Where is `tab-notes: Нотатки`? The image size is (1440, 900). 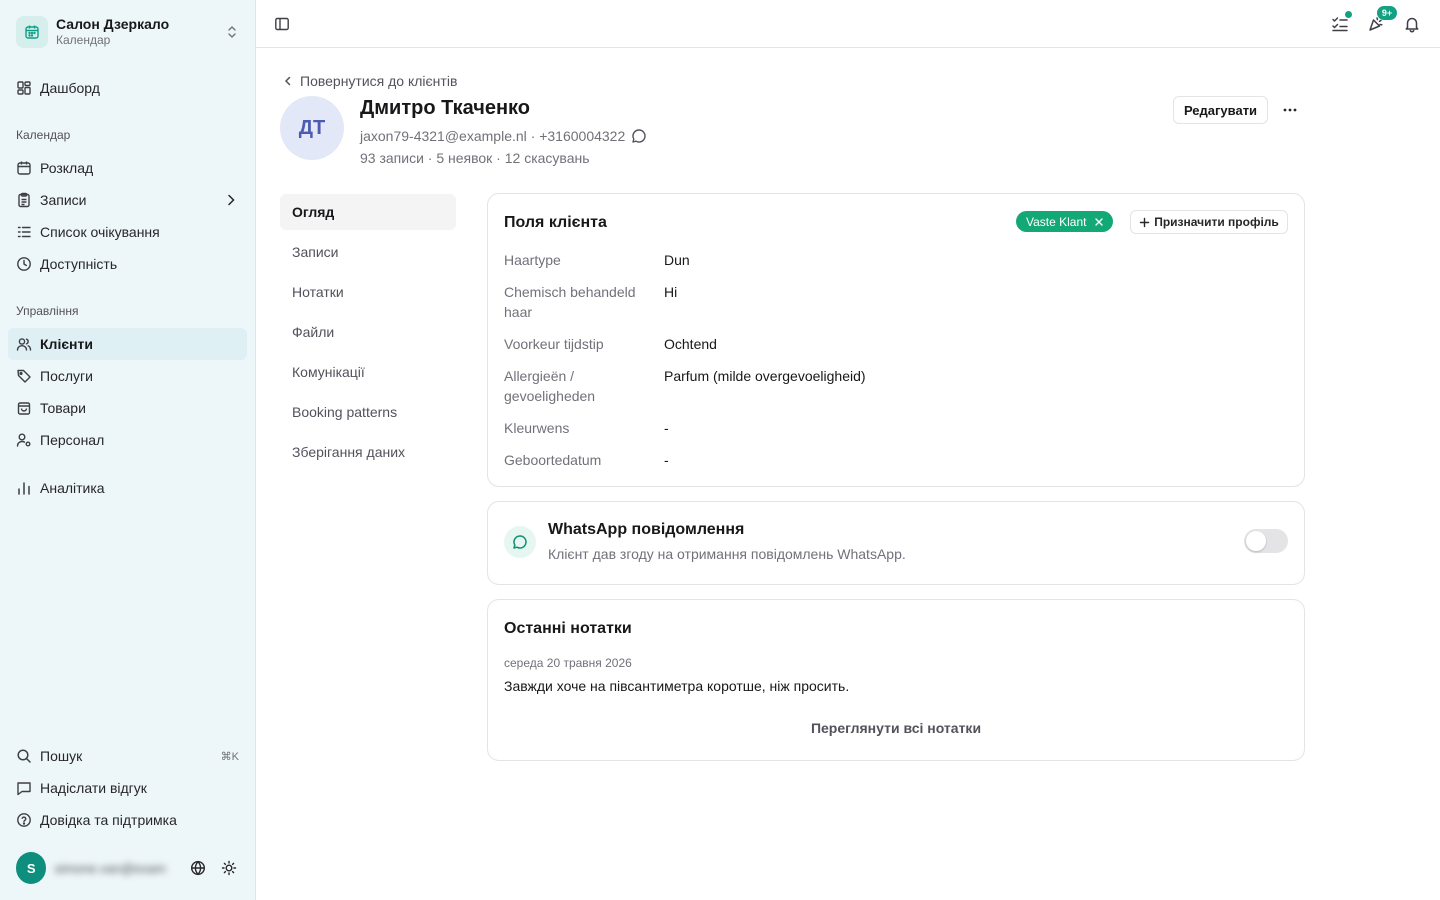 tab-notes: Нотатки is located at coordinates (368, 292).